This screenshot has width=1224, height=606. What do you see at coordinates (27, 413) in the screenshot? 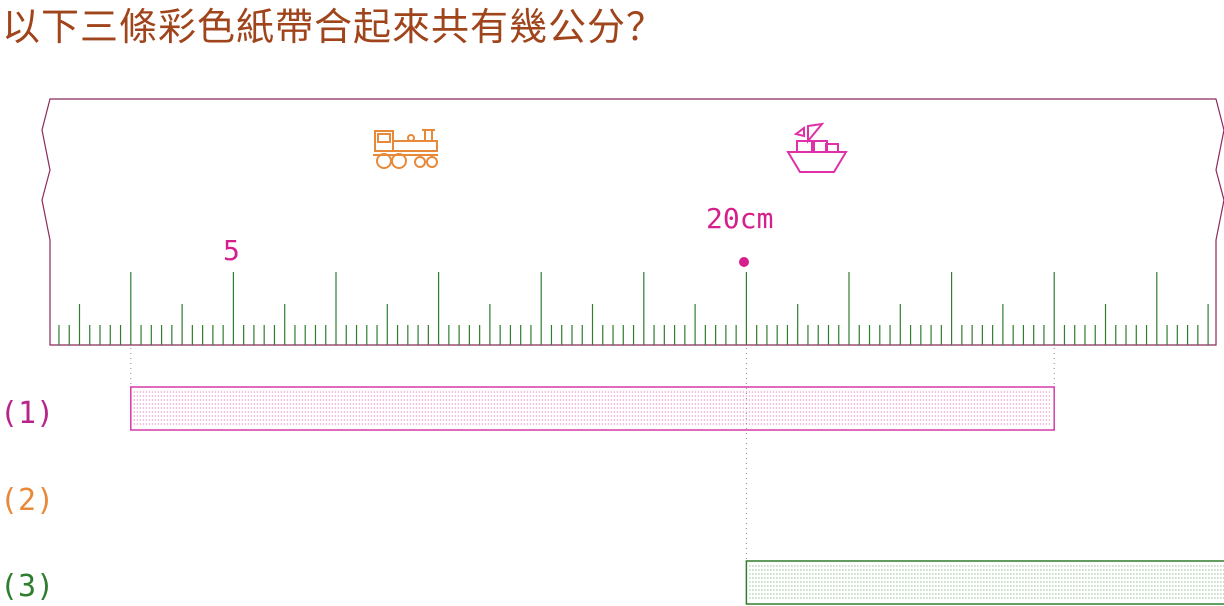
I see `strip-1-label: (1)` at bounding box center [27, 413].